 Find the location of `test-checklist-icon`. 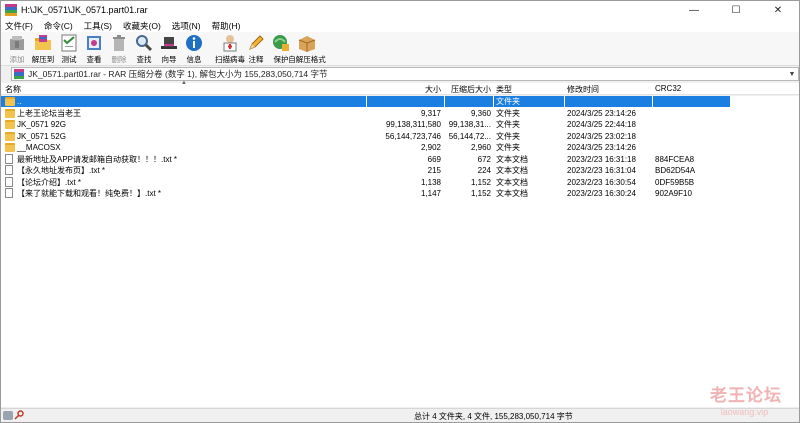

test-checklist-icon is located at coordinates (69, 43).